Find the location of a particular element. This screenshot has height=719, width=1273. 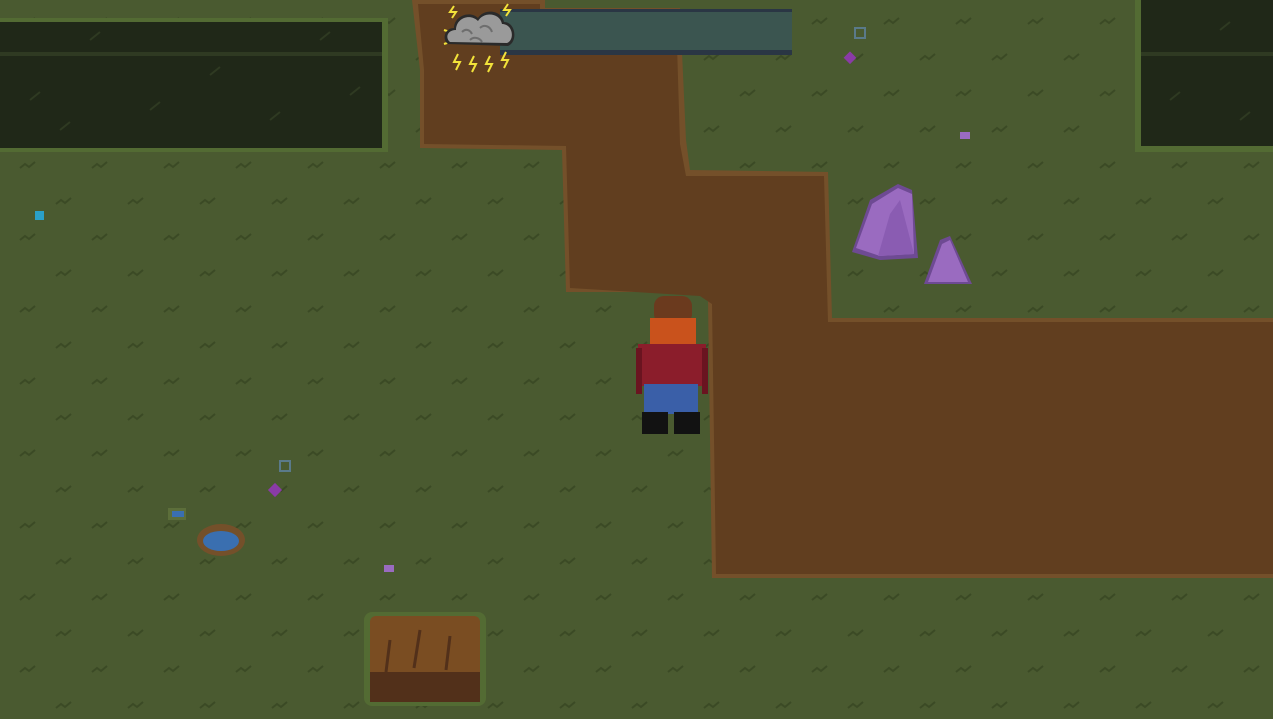

weather-meter-bar is located at coordinates (646, 32).